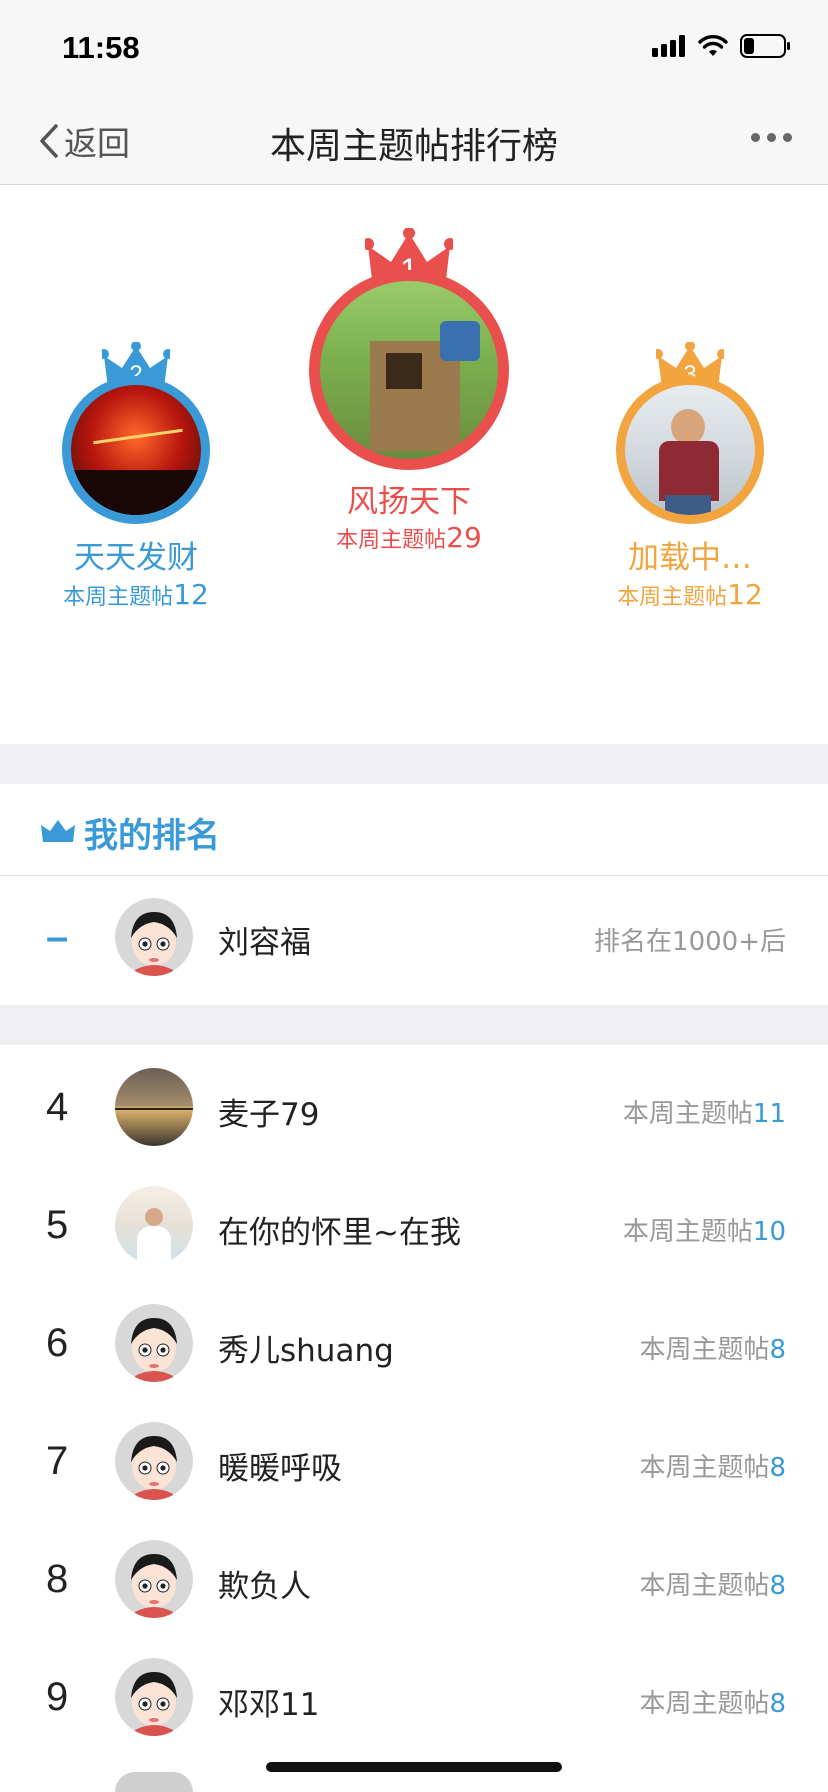 The width and height of the screenshot is (828, 1792). What do you see at coordinates (306, 1351) in the screenshot?
I see `user-name: 秀儿shuang` at bounding box center [306, 1351].